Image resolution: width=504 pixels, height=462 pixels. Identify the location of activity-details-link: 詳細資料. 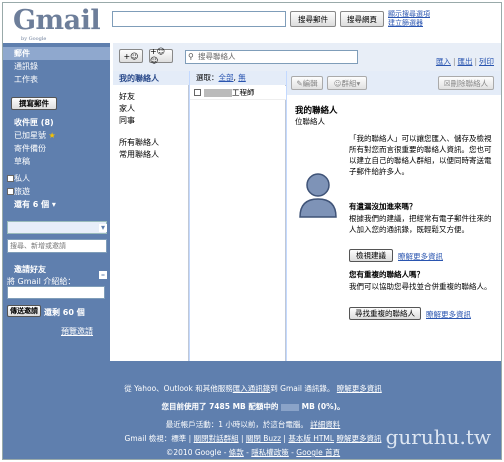
(325, 424).